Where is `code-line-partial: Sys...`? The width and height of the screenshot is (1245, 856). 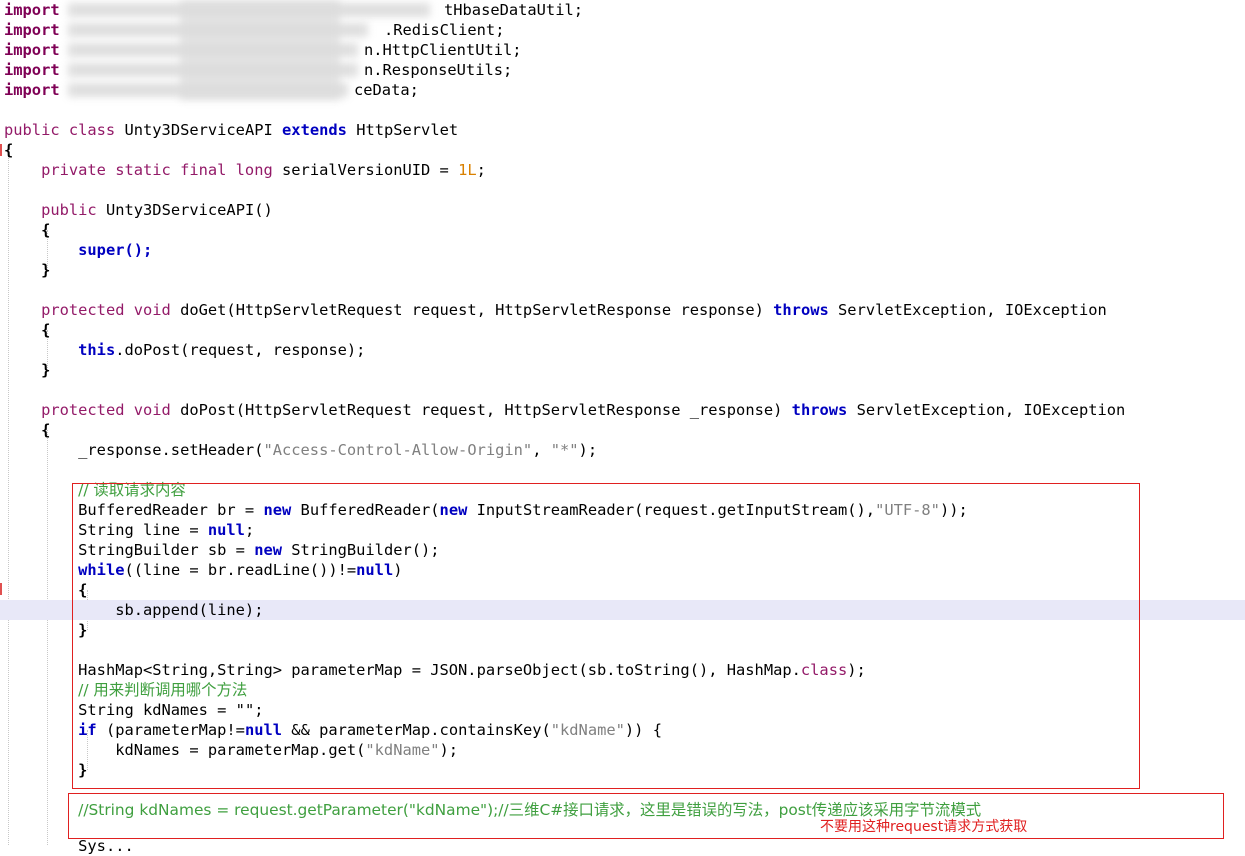 code-line-partial: Sys... is located at coordinates (106, 846).